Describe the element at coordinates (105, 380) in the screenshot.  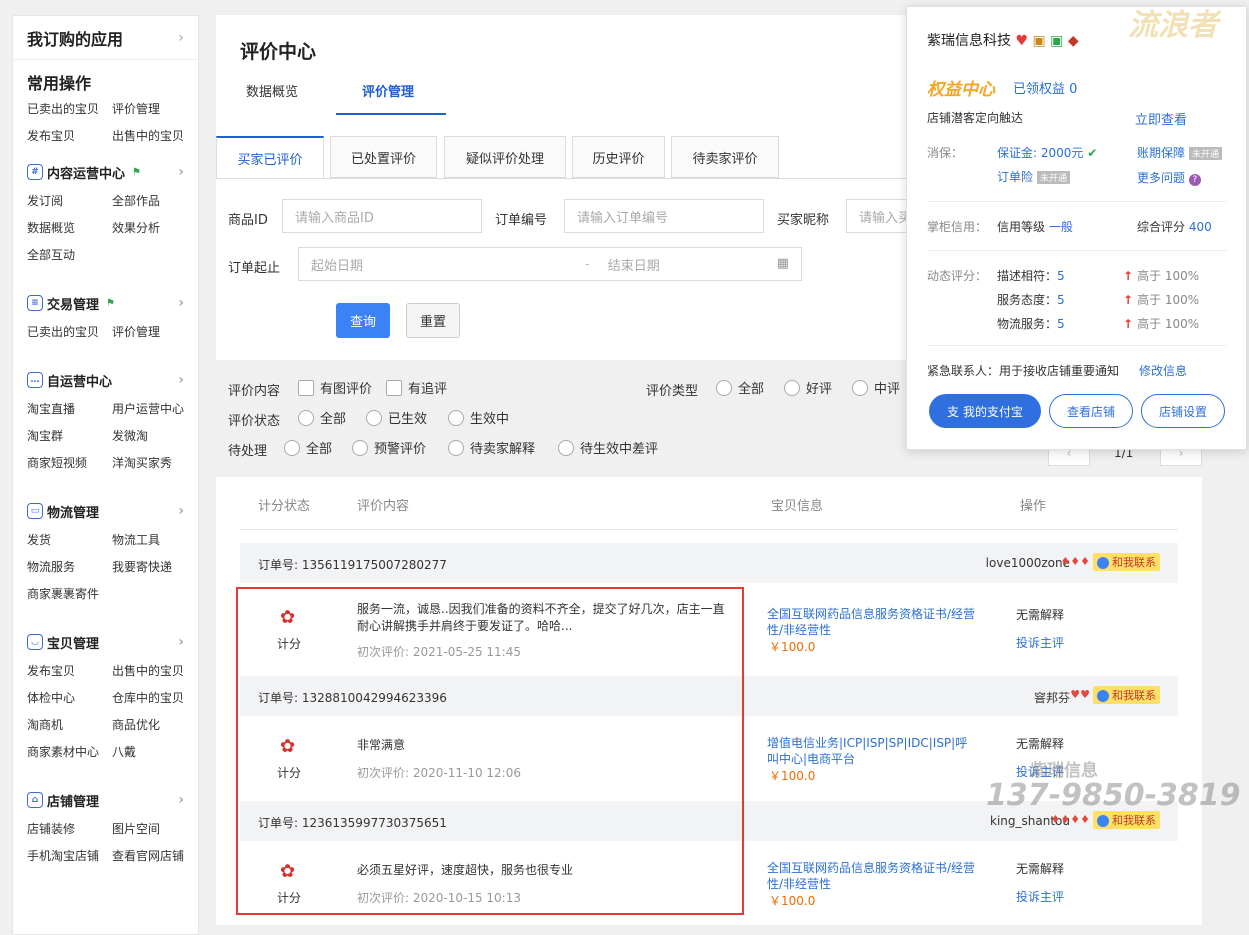
I see `sidebar-section-header: … 自运营中心 ›` at that location.